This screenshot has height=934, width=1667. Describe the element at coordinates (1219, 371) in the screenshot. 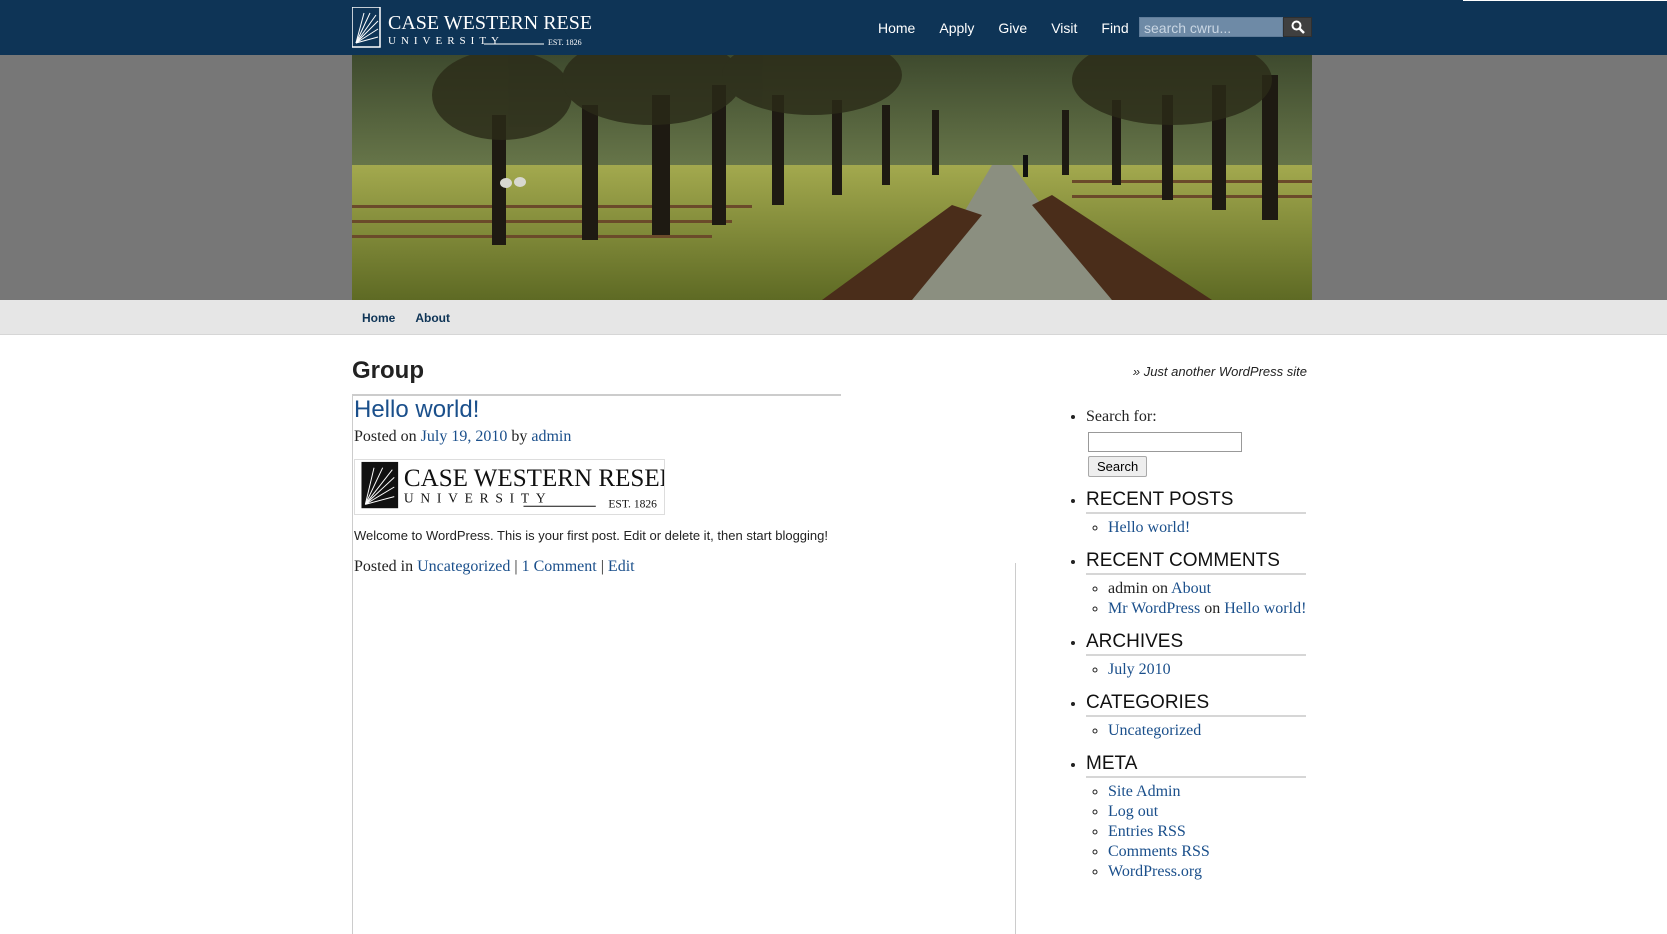

I see `site-tagline: » Just another WordPress site` at that location.